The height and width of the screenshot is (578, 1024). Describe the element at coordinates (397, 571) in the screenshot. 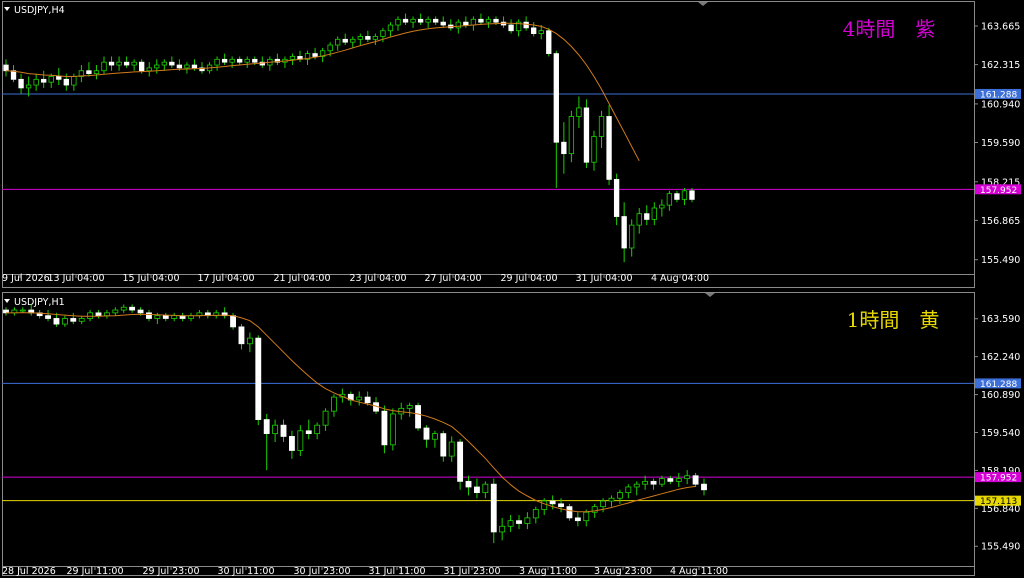

I see `xtick-label-h1: 31 Jul 11:00` at that location.